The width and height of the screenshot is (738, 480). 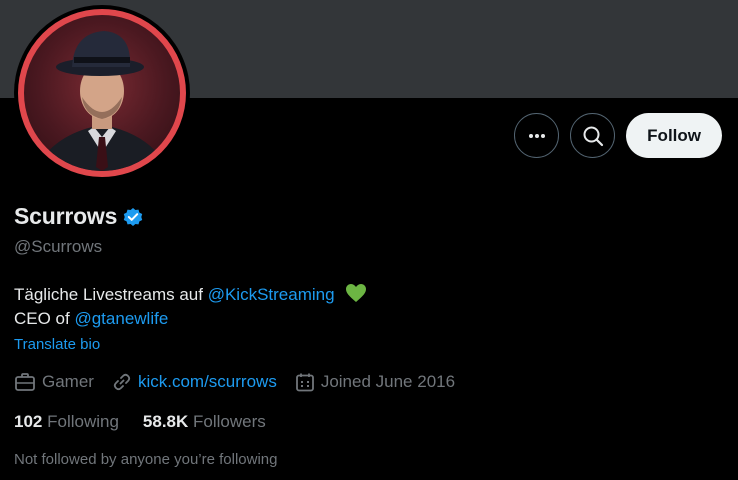 What do you see at coordinates (83, 421) in the screenshot?
I see `following-label: Following` at bounding box center [83, 421].